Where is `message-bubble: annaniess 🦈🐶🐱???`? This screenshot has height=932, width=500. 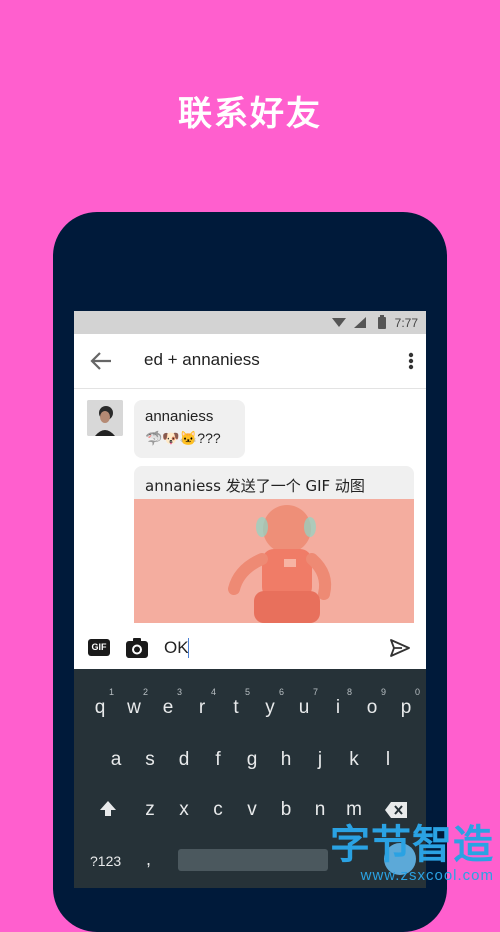
message-bubble: annaniess 🦈🐶🐱??? is located at coordinates (189, 429).